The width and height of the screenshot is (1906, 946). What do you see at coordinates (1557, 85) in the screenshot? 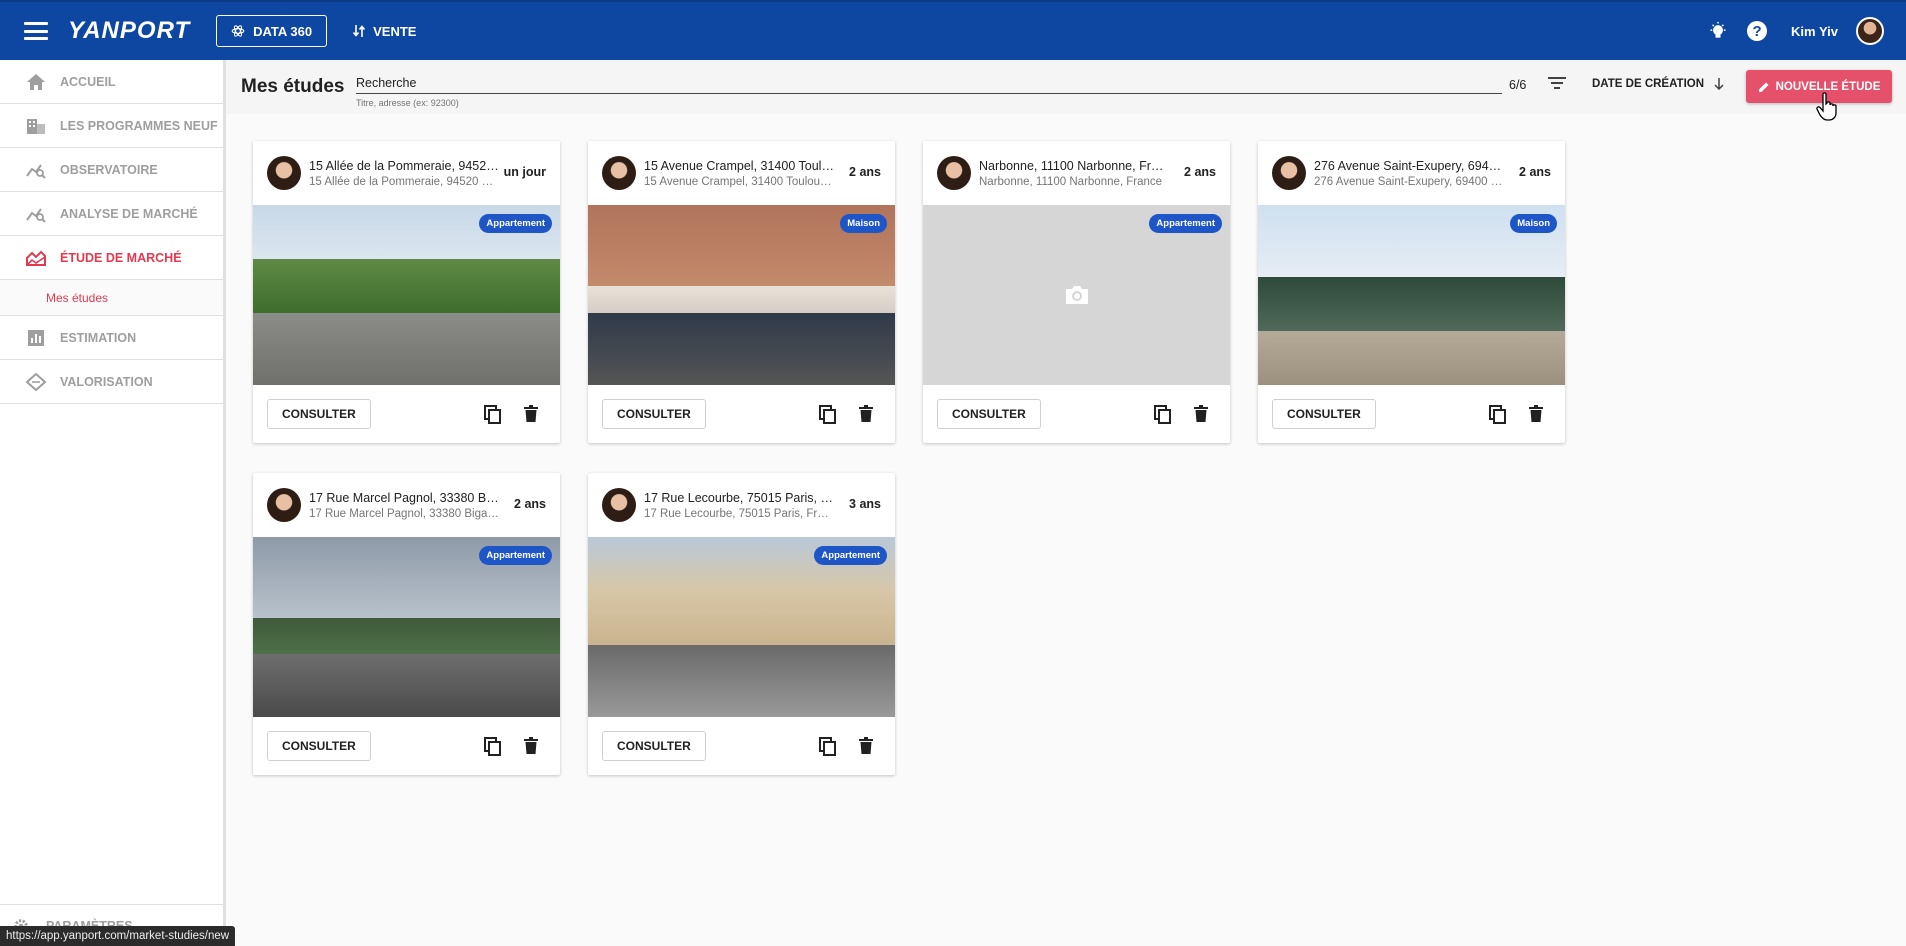
I see `filter-icon` at bounding box center [1557, 85].